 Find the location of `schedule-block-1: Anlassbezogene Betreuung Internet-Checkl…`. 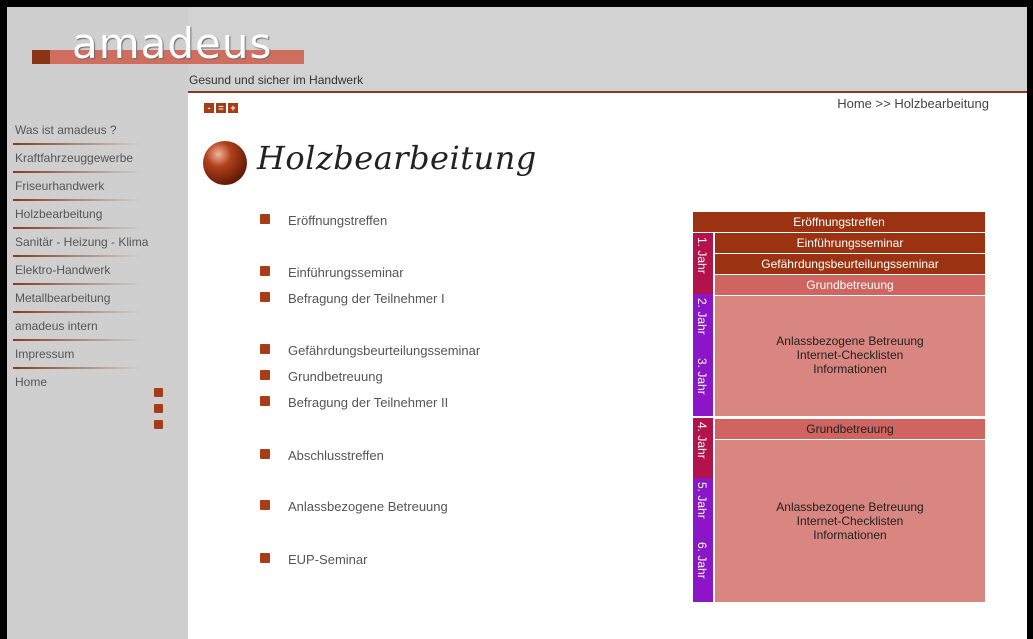

schedule-block-1: Anlassbezogene Betreuung Internet-Checkl… is located at coordinates (850, 356).